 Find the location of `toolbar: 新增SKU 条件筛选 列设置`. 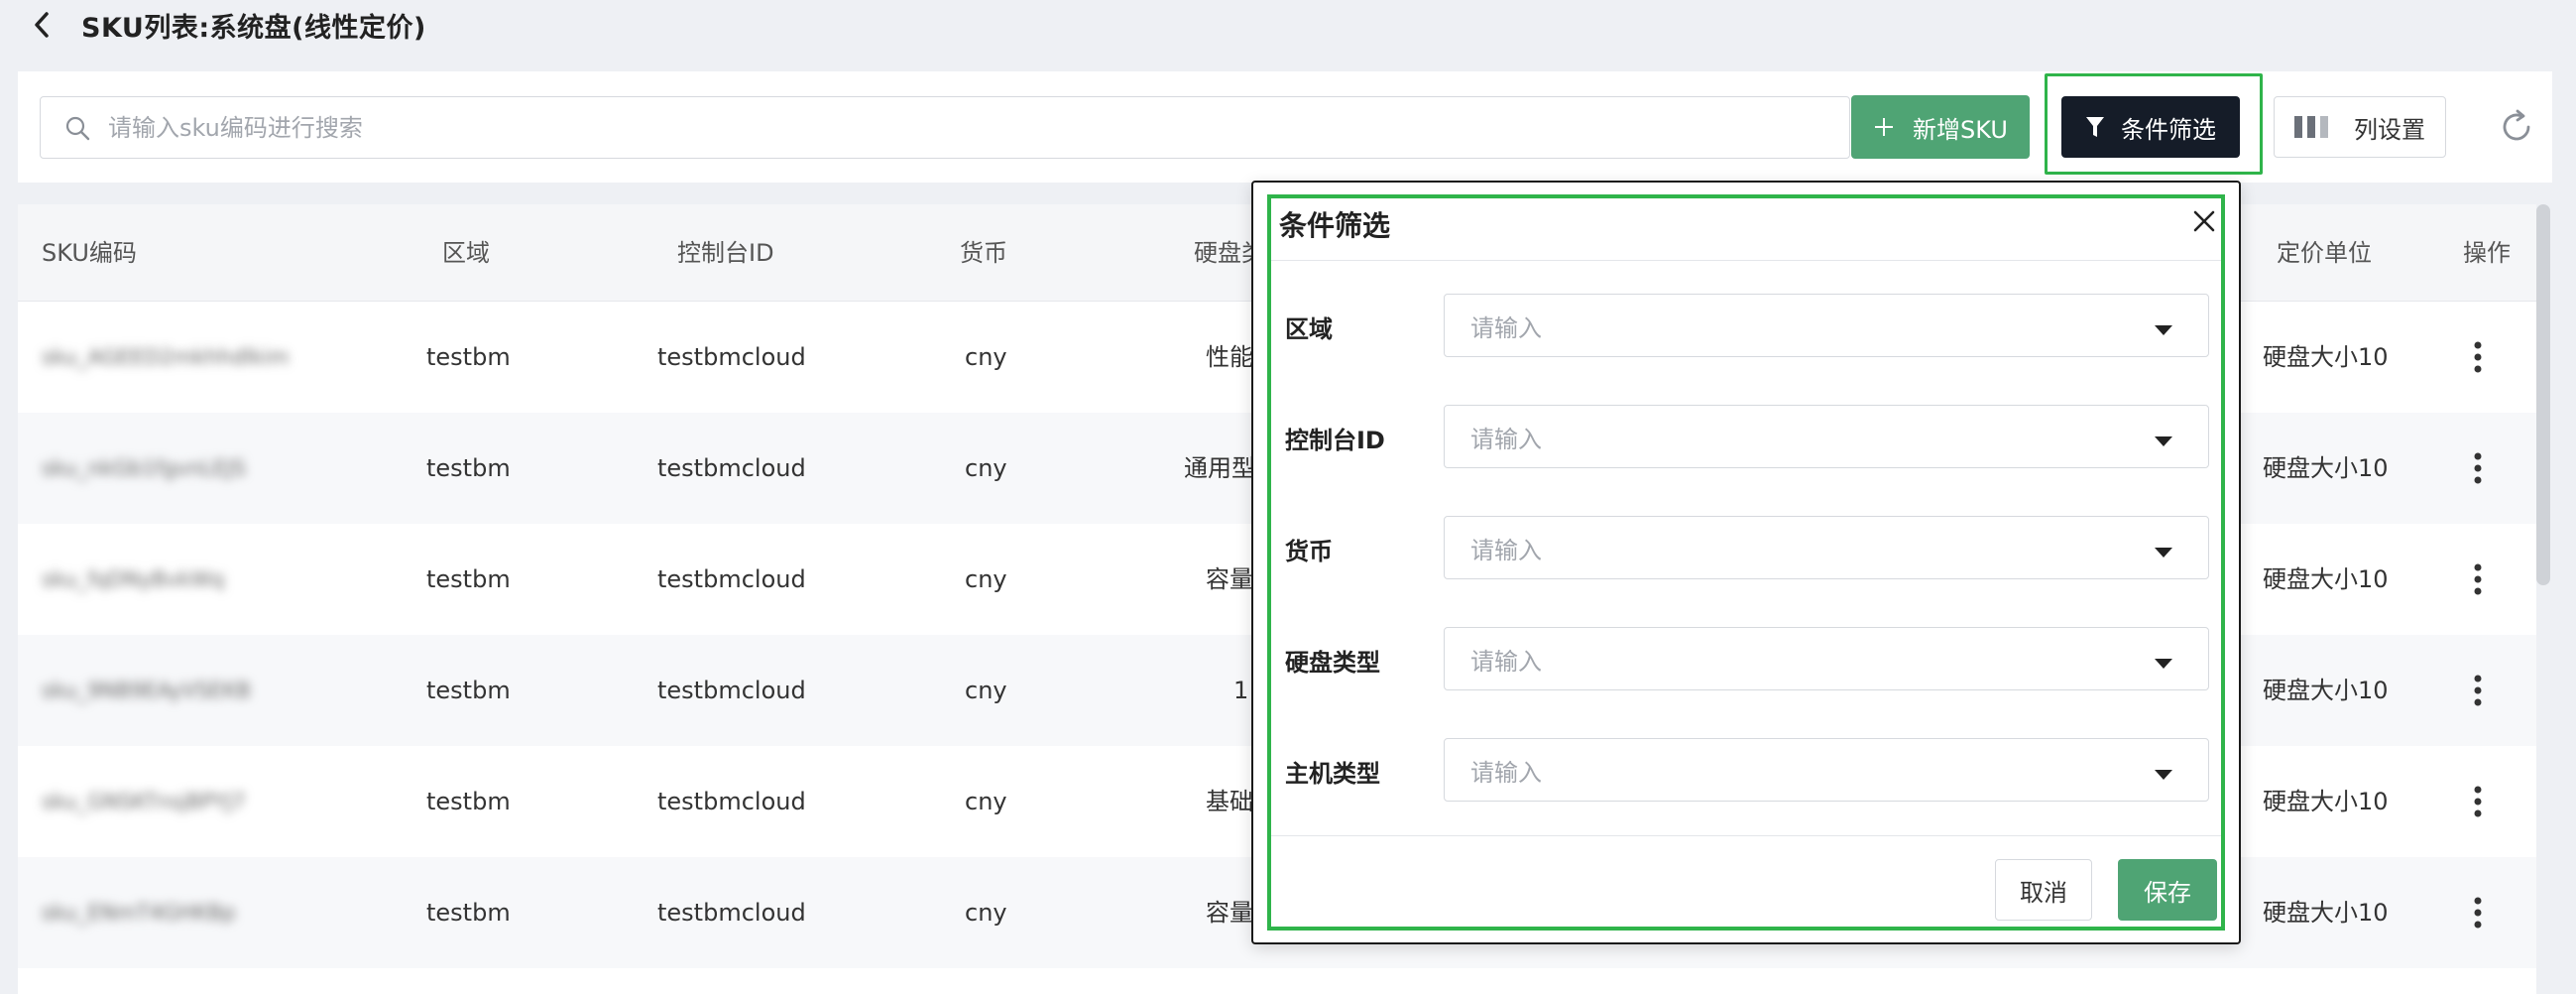

toolbar: 新增SKU 条件筛选 列设置 is located at coordinates (1285, 127).